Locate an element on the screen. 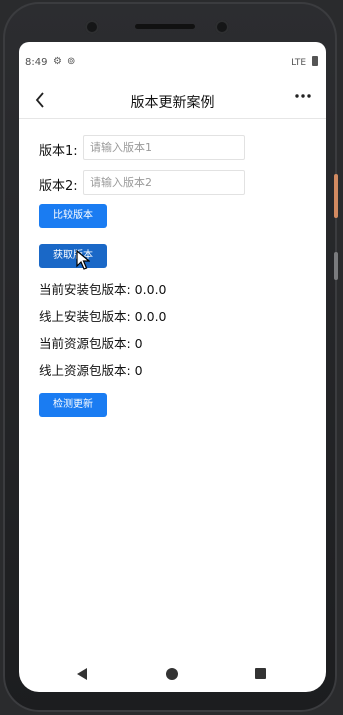  sync-icon: ⊚ is located at coordinates (71, 61).